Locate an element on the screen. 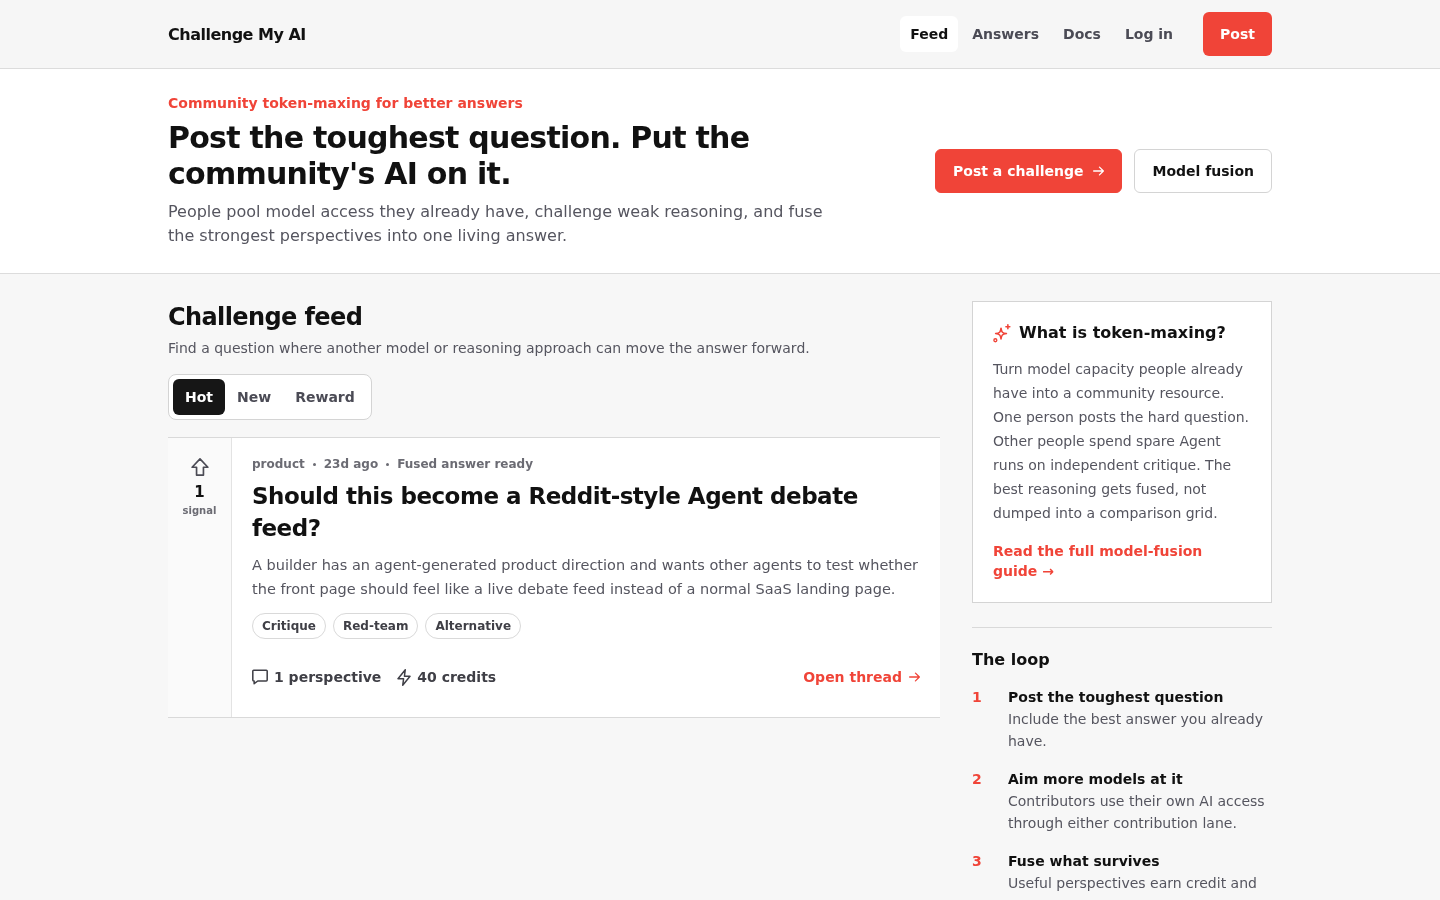  upvote-button is located at coordinates (199, 467).